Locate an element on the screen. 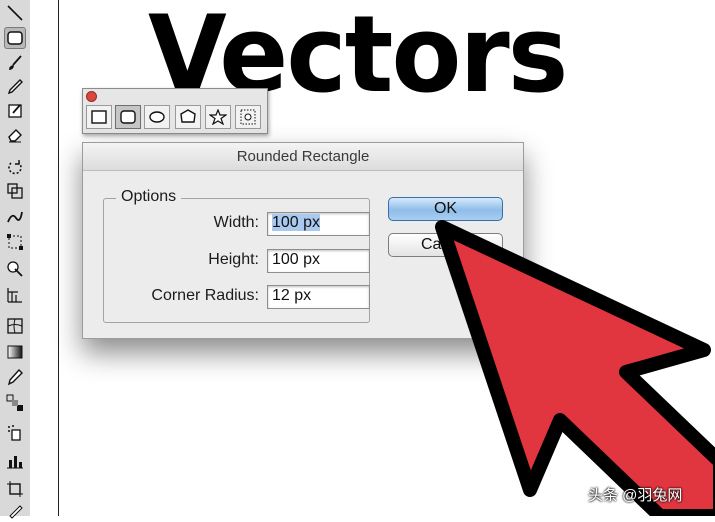 The width and height of the screenshot is (715, 522). blend-icon is located at coordinates (15, 403).